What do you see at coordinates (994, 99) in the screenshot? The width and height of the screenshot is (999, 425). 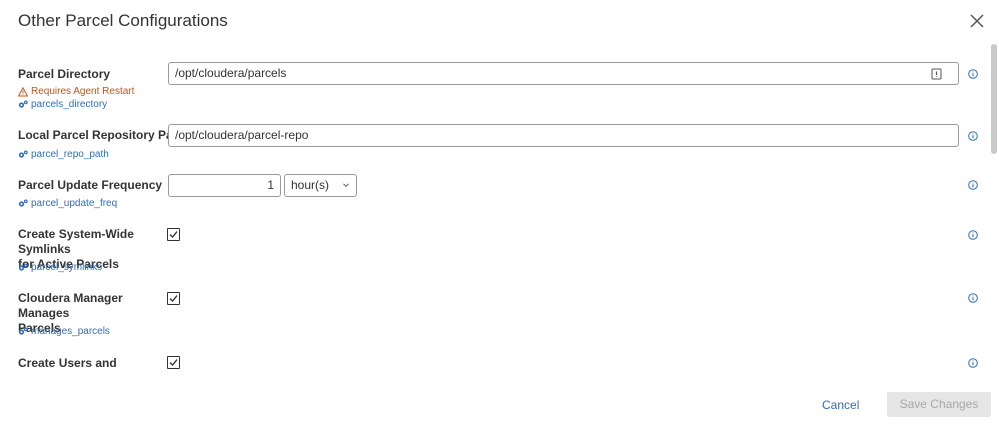 I see `dialog-scrollbar` at bounding box center [994, 99].